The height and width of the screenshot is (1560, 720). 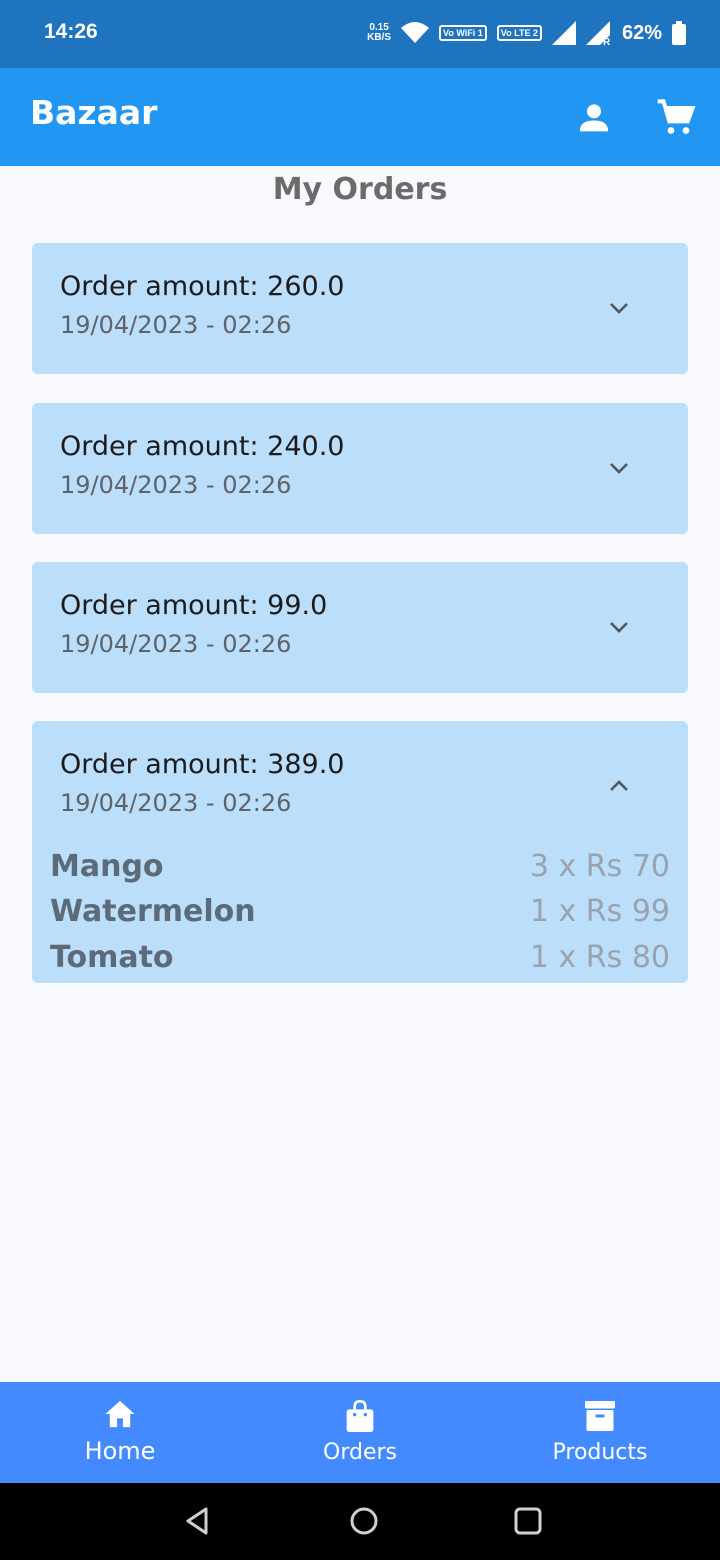 I want to click on cart-icon, so click(x=676, y=118).